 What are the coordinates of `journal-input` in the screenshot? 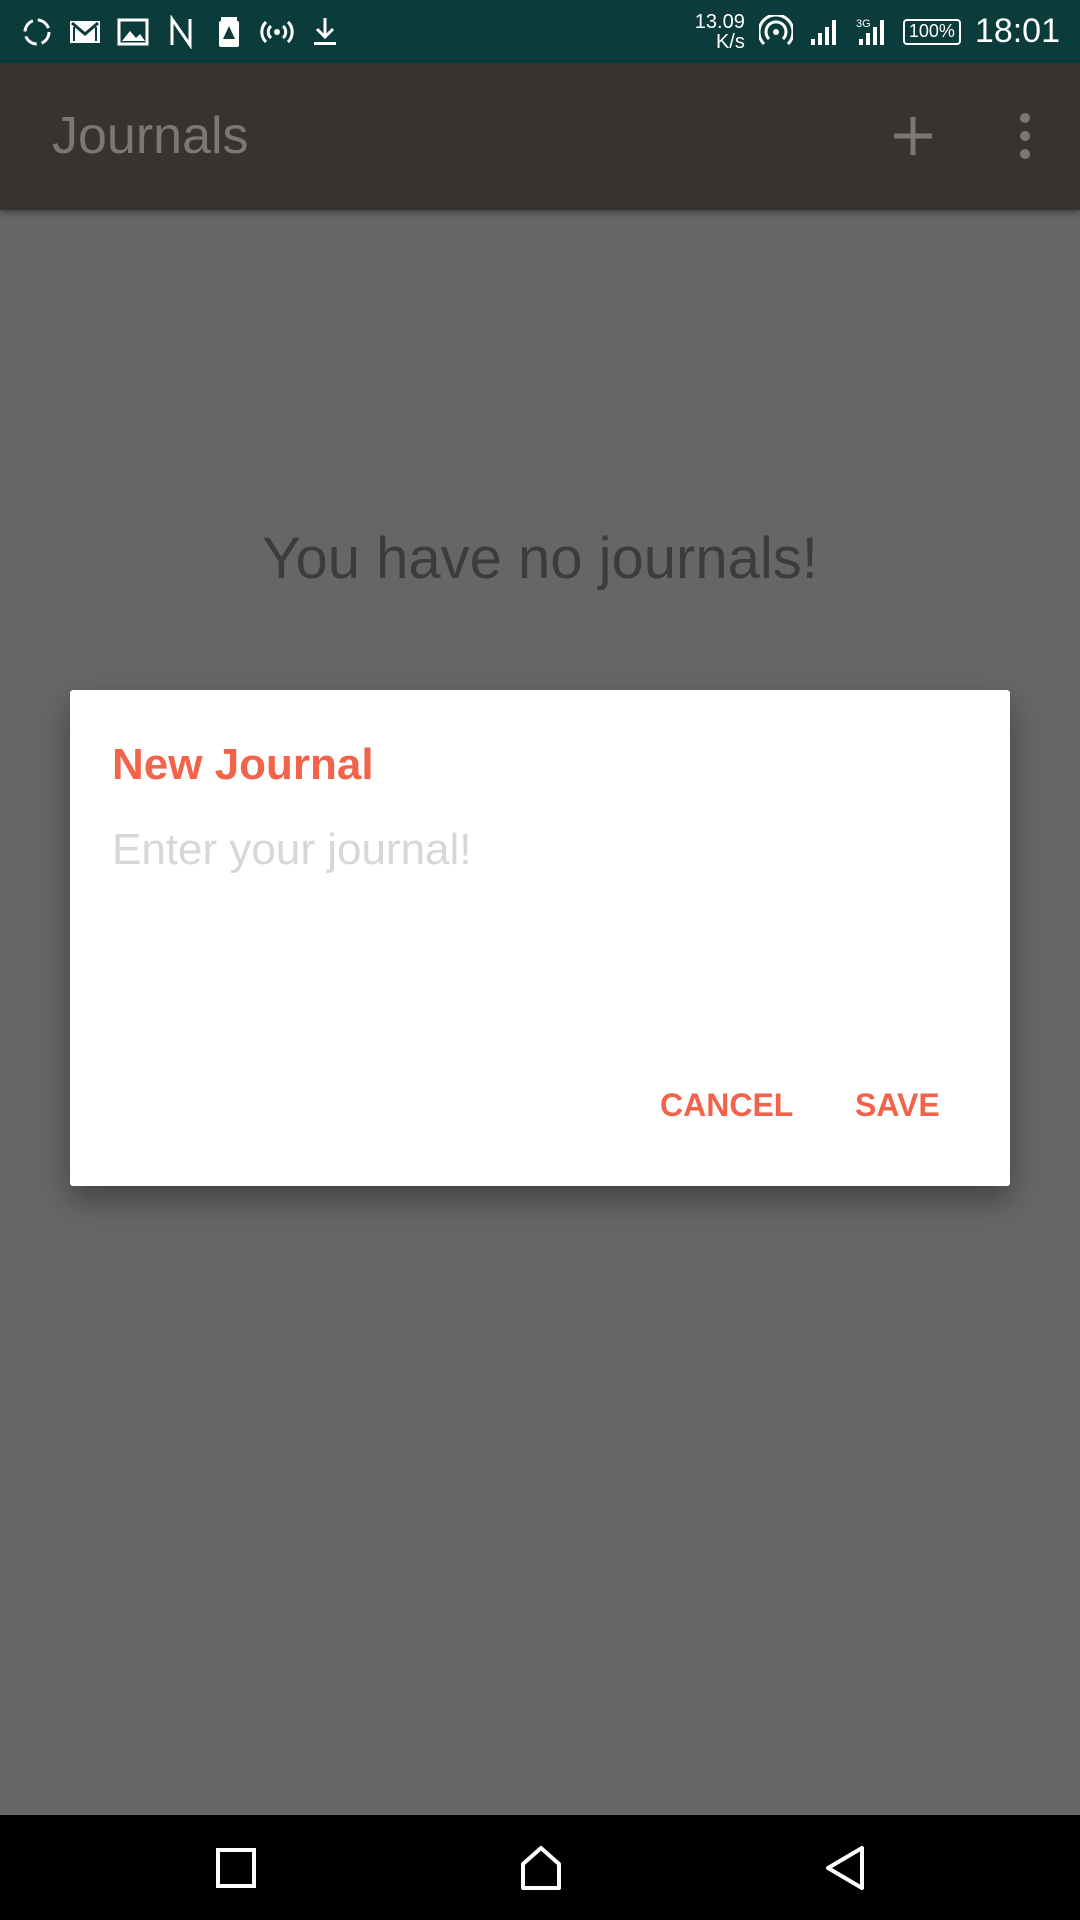 It's located at (537, 850).